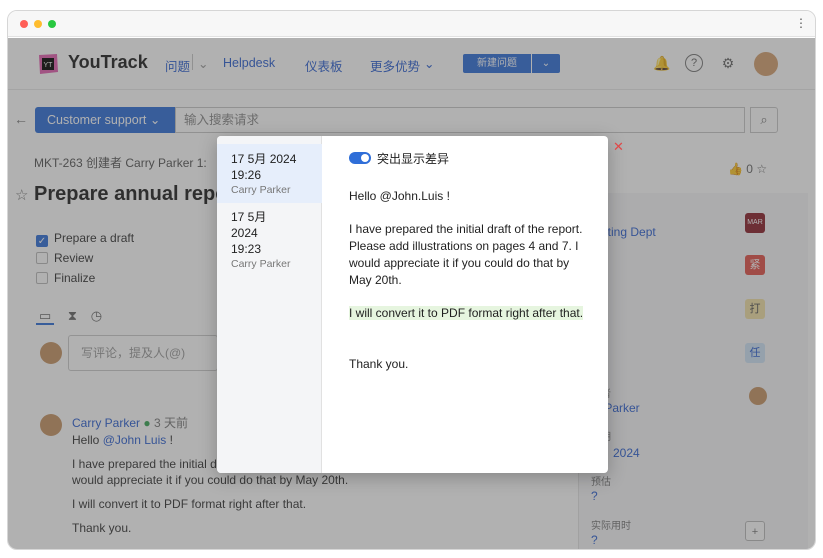 Image resolution: width=823 pixels, height=558 pixels. What do you see at coordinates (52, 24) in the screenshot?
I see `zoom-window-button` at bounding box center [52, 24].